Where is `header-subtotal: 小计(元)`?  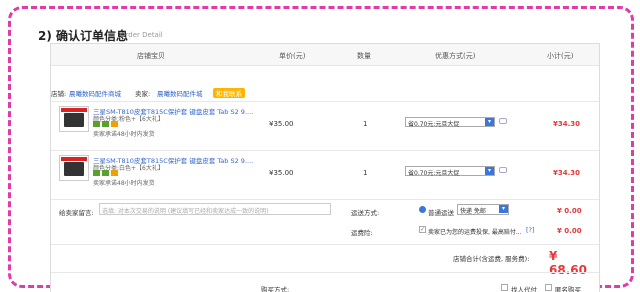
header-subtotal: 小计(元) is located at coordinates (560, 56).